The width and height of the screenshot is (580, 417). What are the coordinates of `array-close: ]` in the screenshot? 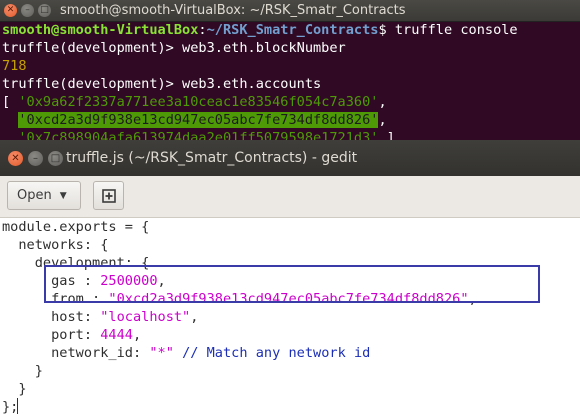 It's located at (386, 135).